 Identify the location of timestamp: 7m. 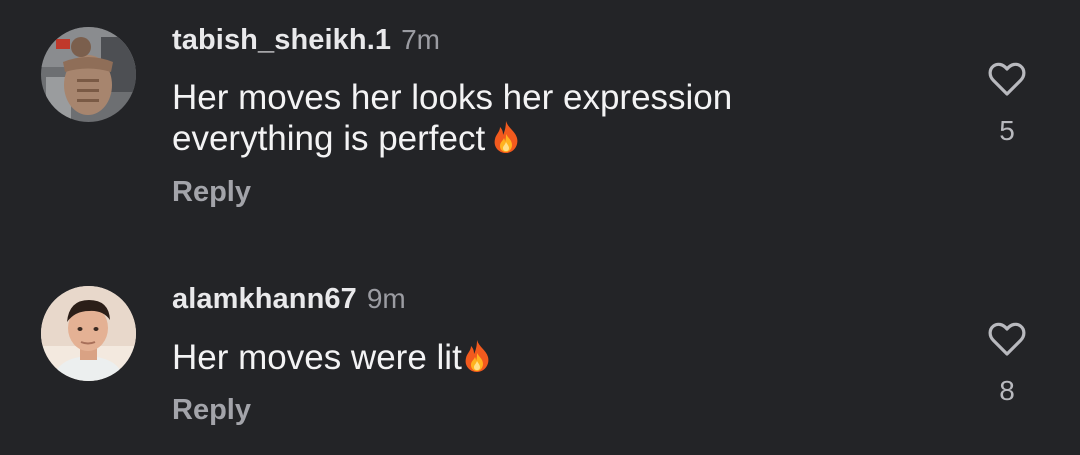
(420, 39).